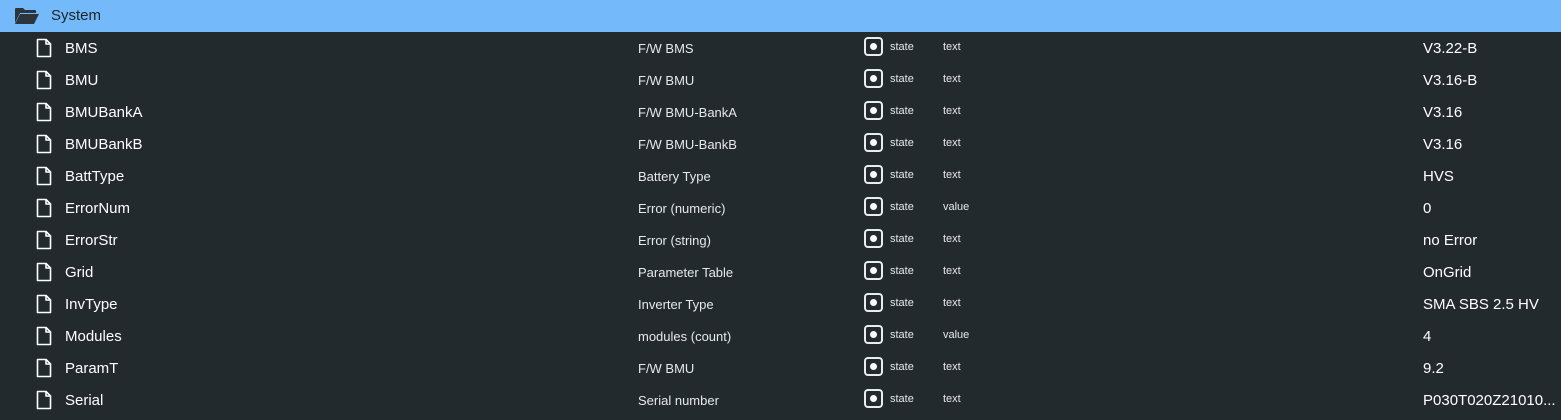 The height and width of the screenshot is (420, 1561). I want to click on state-row: Grid Parameter Table state text OnGrid, so click(780, 272).